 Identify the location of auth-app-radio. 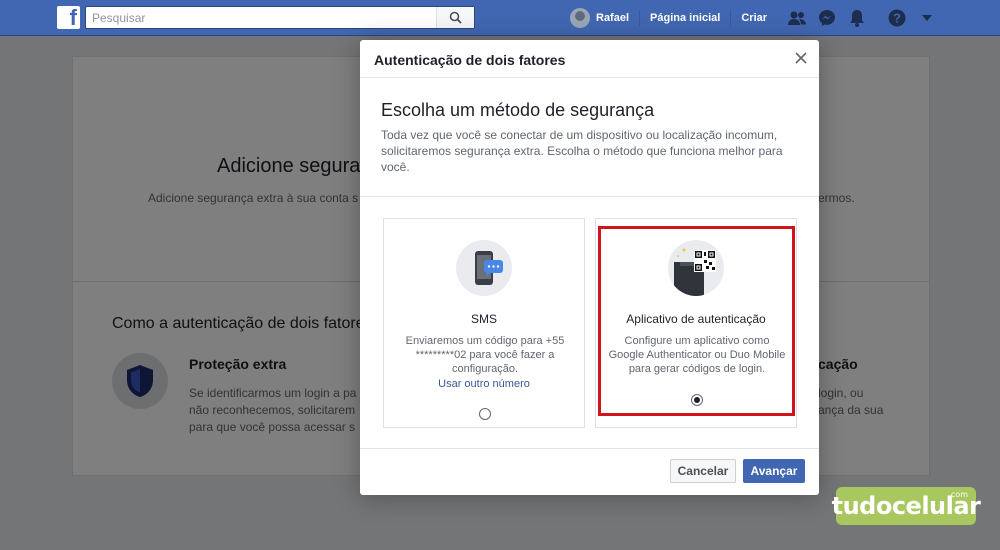
(697, 400).